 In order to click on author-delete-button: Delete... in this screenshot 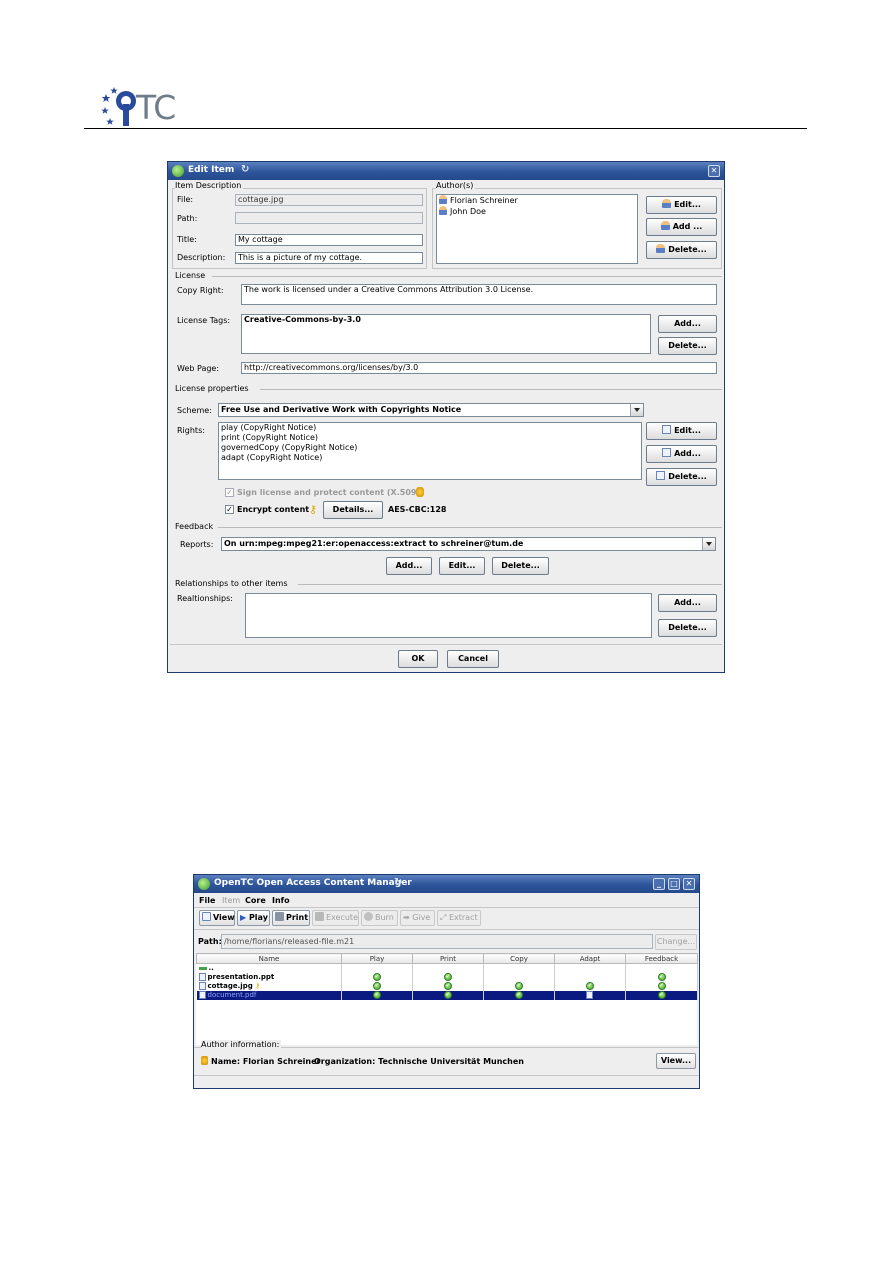, I will do `click(681, 250)`.